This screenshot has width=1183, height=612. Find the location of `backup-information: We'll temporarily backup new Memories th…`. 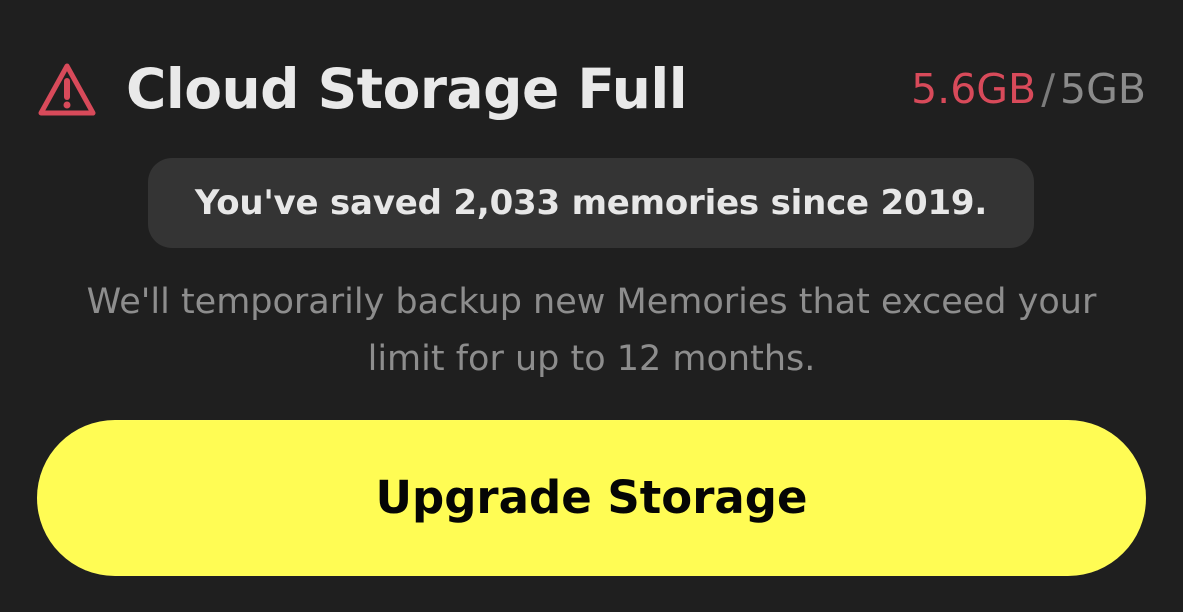

backup-information: We'll temporarily backup new Memories th… is located at coordinates (591, 330).